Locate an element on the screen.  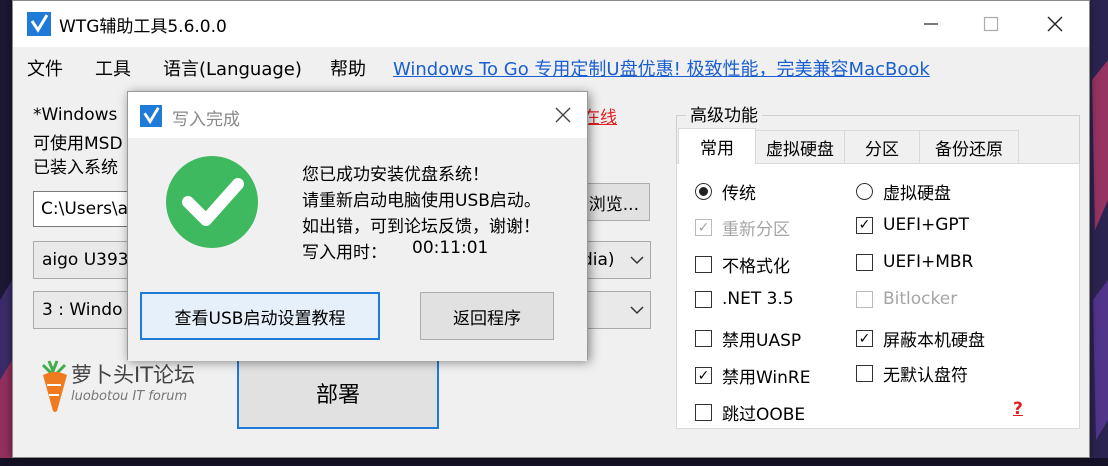
help-link: ? is located at coordinates (1018, 409).